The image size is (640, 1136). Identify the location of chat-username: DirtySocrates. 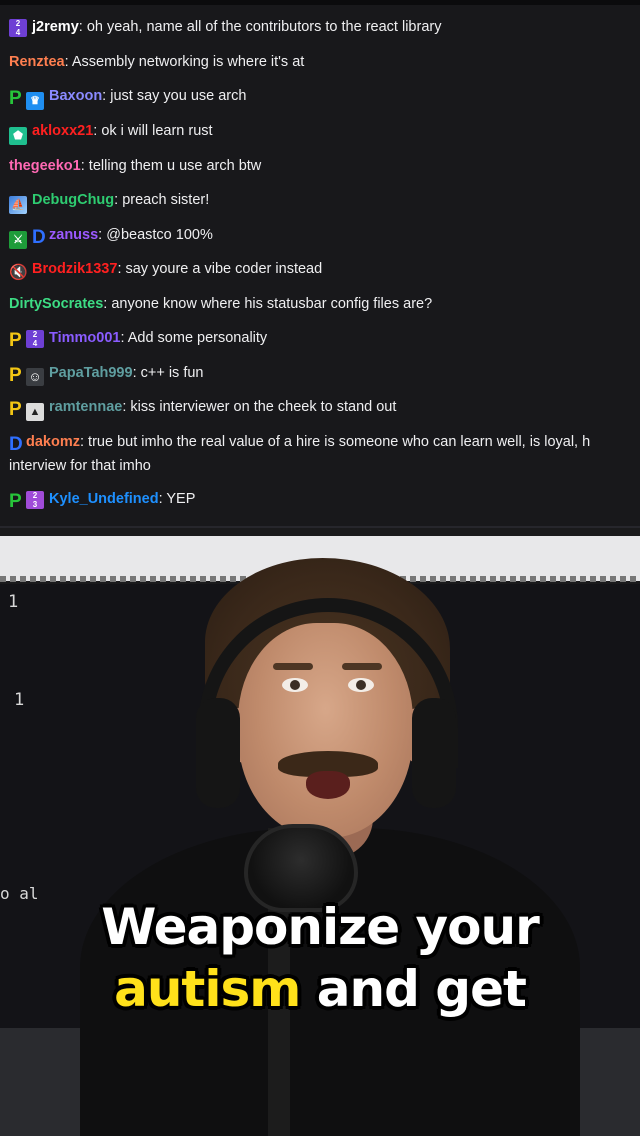
(56, 304).